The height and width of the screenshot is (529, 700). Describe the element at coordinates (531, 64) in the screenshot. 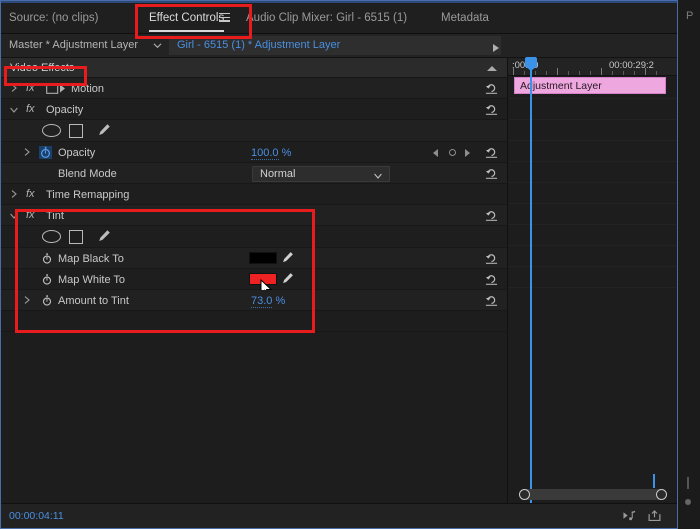

I see `playhead-handle-icon` at that location.